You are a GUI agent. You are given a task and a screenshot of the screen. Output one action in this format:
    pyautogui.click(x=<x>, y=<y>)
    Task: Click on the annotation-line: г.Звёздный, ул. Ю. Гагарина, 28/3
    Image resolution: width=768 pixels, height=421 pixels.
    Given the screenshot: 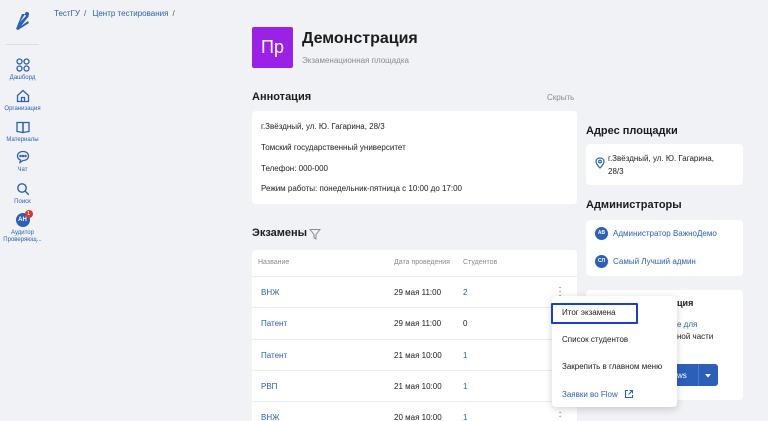 What is the action you would take?
    pyautogui.click(x=323, y=126)
    